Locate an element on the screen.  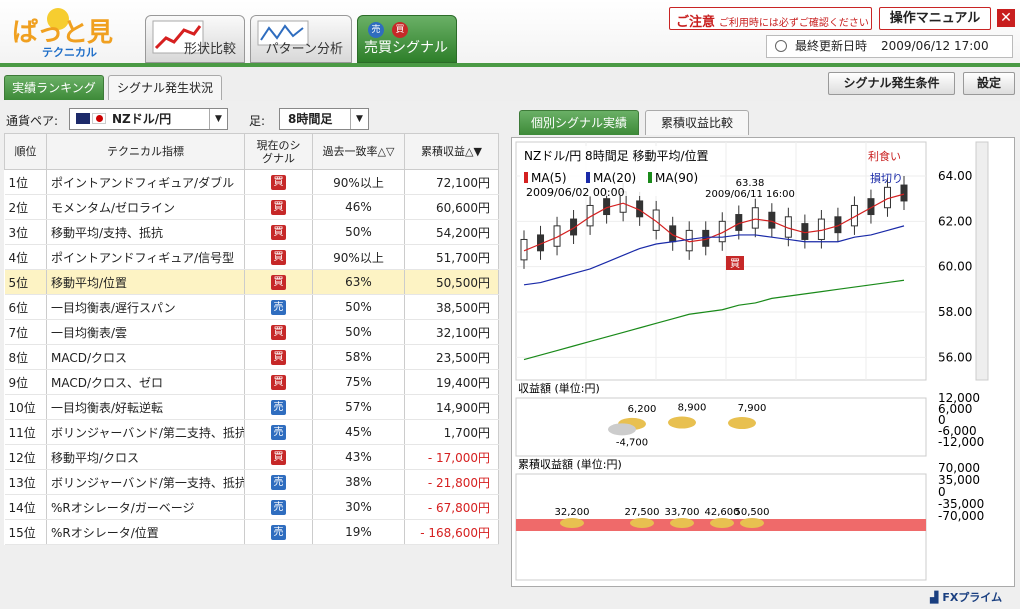
coin-bar-icon is located at coordinates (682, 422).